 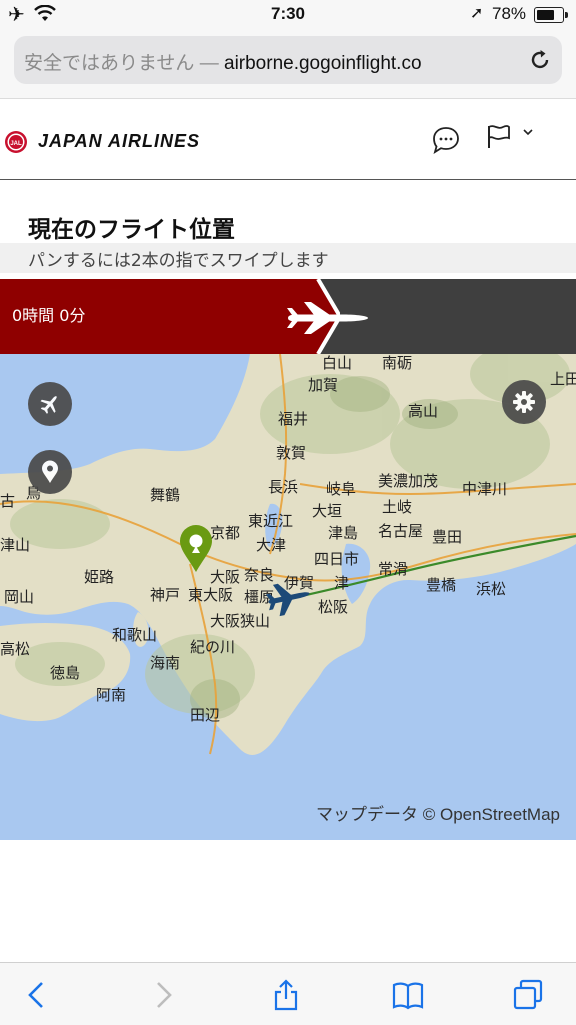 What do you see at coordinates (211, 595) in the screenshot?
I see `map-label: 東大阪` at bounding box center [211, 595].